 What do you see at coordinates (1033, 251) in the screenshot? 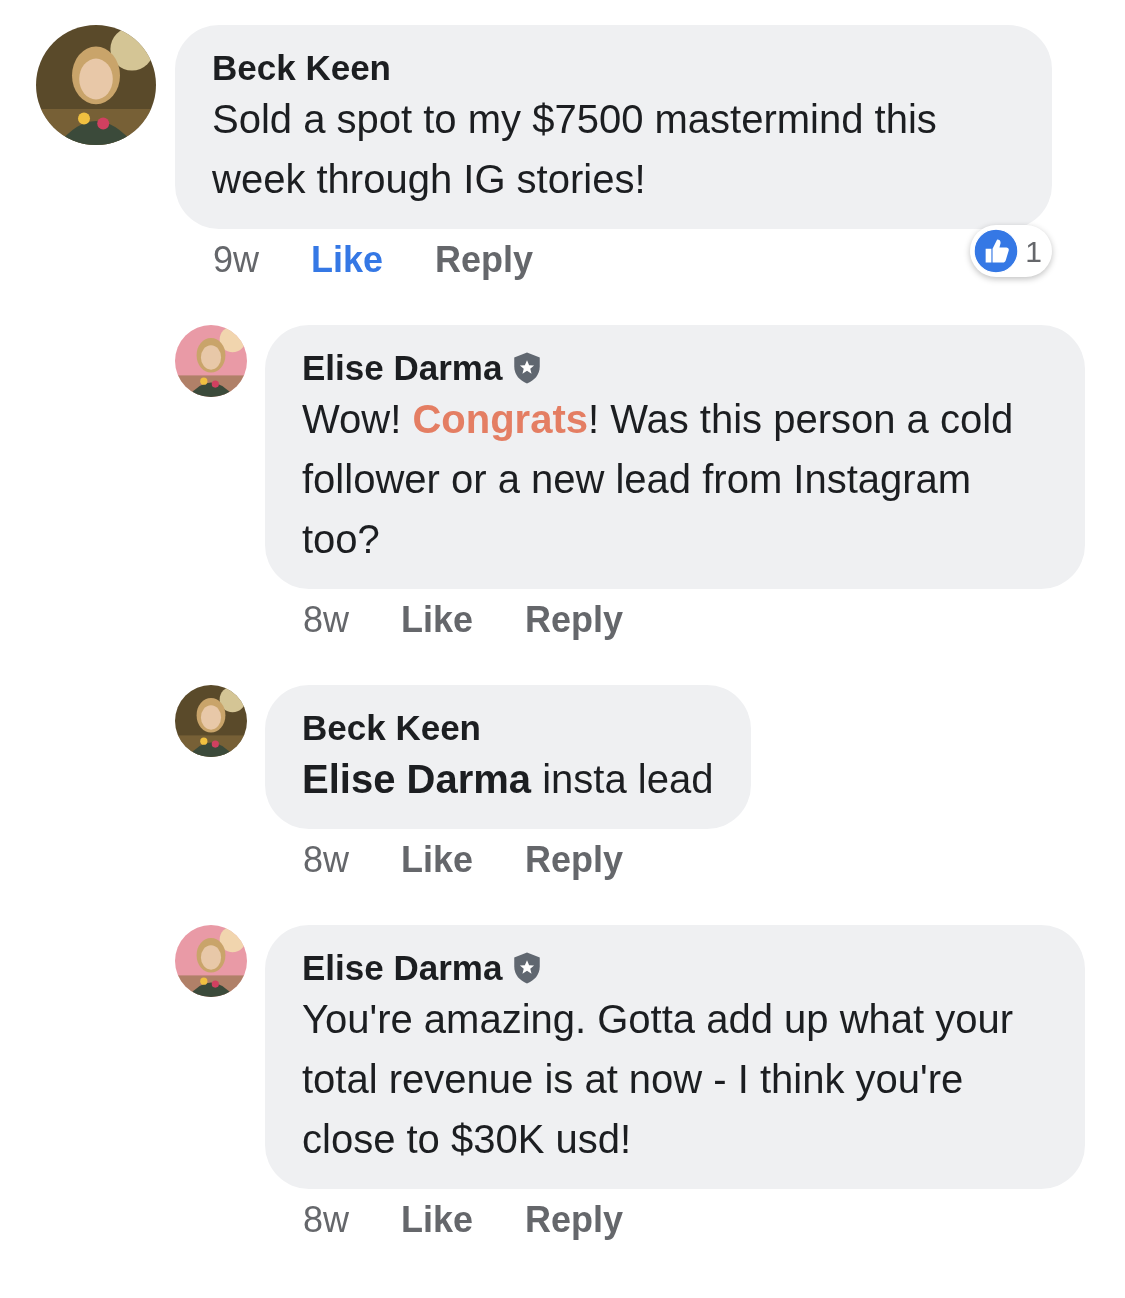
I see `reaction-count: 1` at bounding box center [1033, 251].